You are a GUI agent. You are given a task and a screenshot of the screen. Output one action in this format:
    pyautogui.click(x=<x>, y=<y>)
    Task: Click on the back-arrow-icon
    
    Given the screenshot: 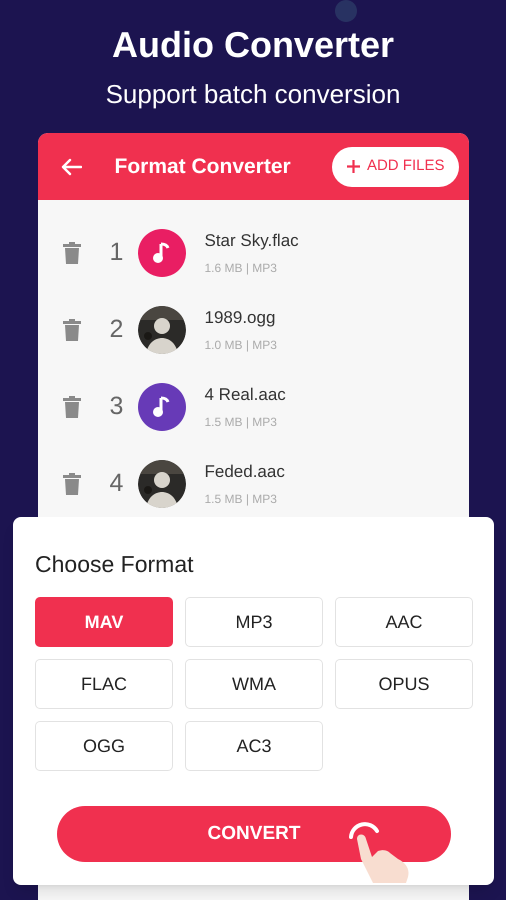 What is the action you would take?
    pyautogui.click(x=71, y=167)
    